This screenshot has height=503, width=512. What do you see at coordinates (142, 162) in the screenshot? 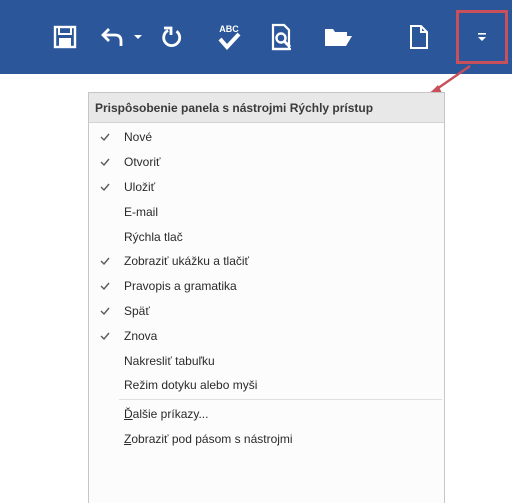
I see `menu-item-label: Otvoriť` at bounding box center [142, 162].